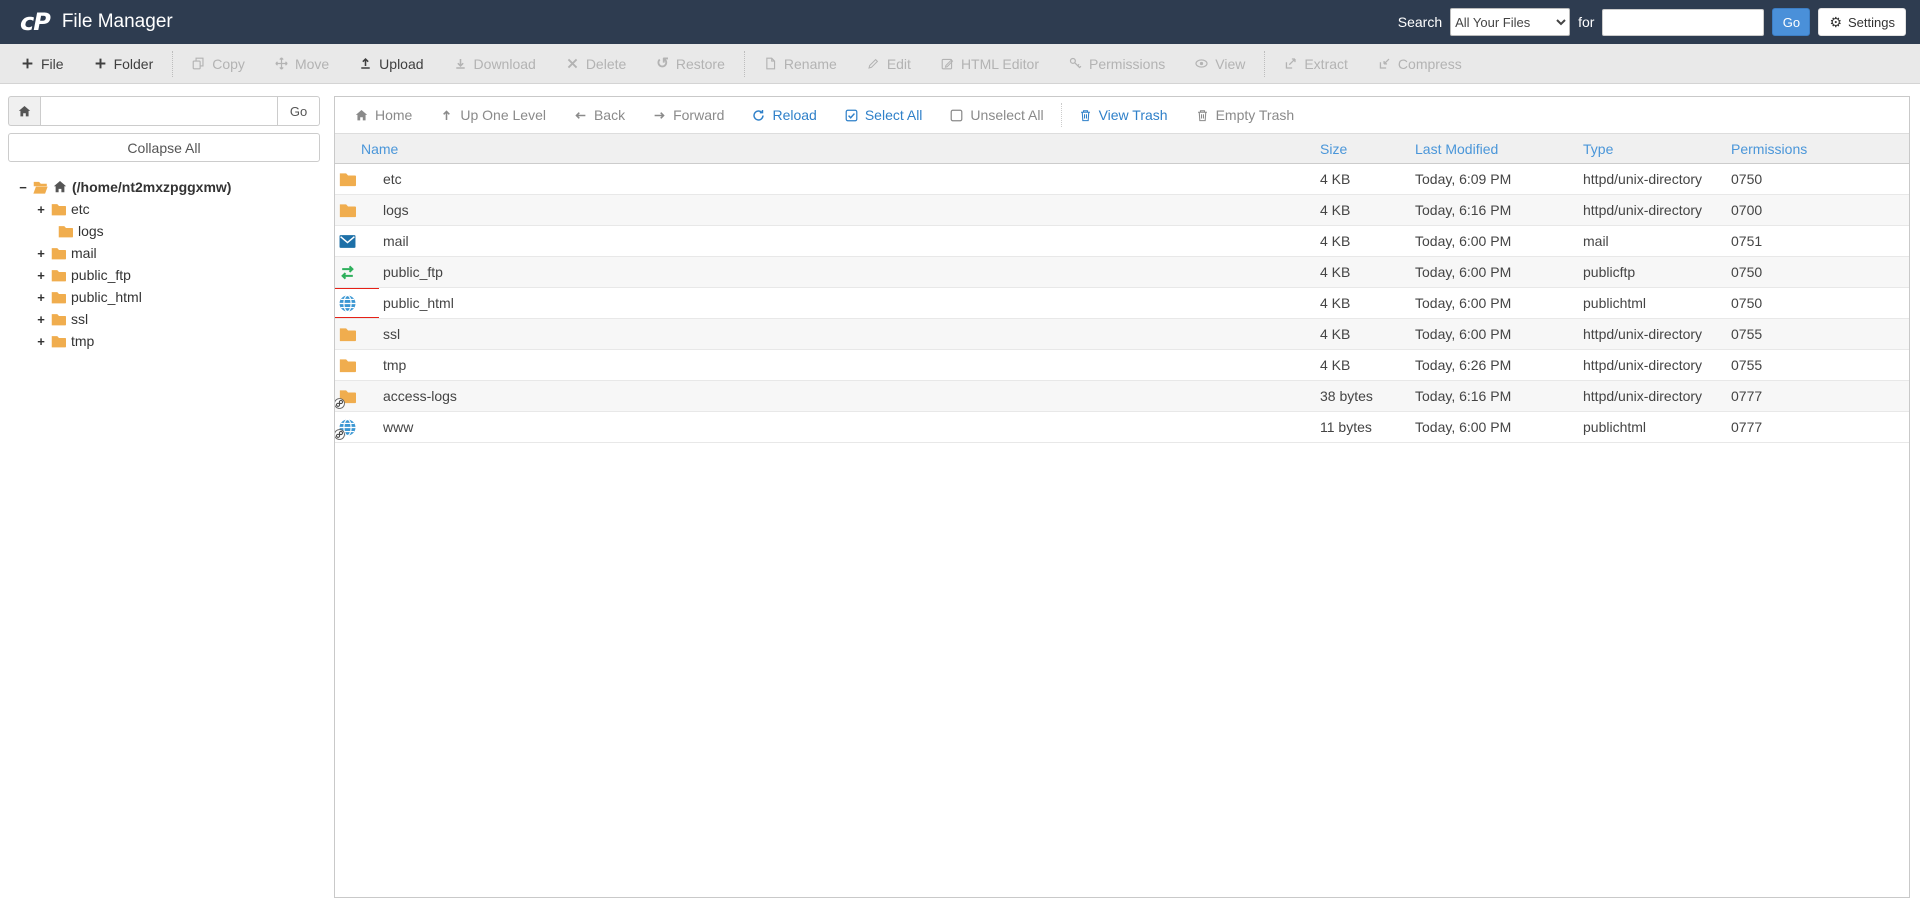  What do you see at coordinates (24, 111) in the screenshot?
I see `path-home-button` at bounding box center [24, 111].